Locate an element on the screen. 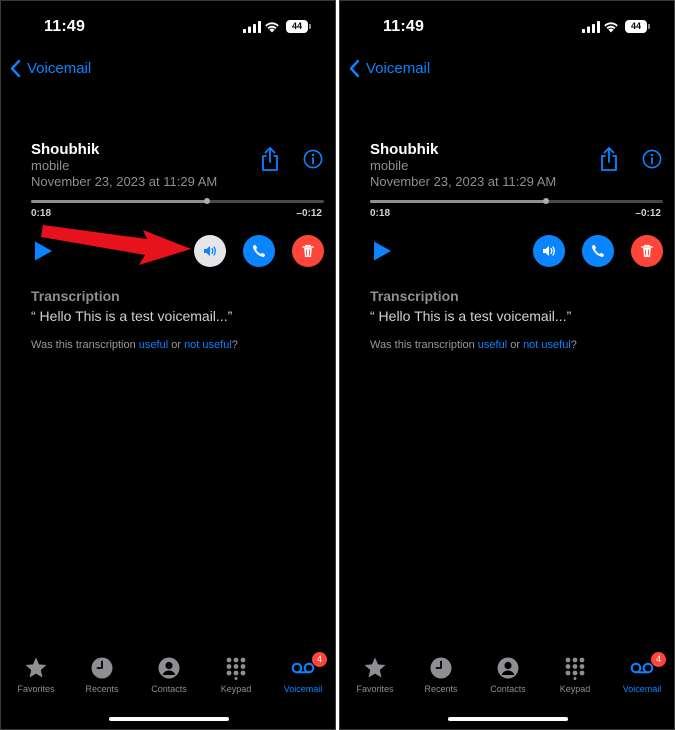 The width and height of the screenshot is (675, 730). back-label: Voicemail is located at coordinates (59, 68).